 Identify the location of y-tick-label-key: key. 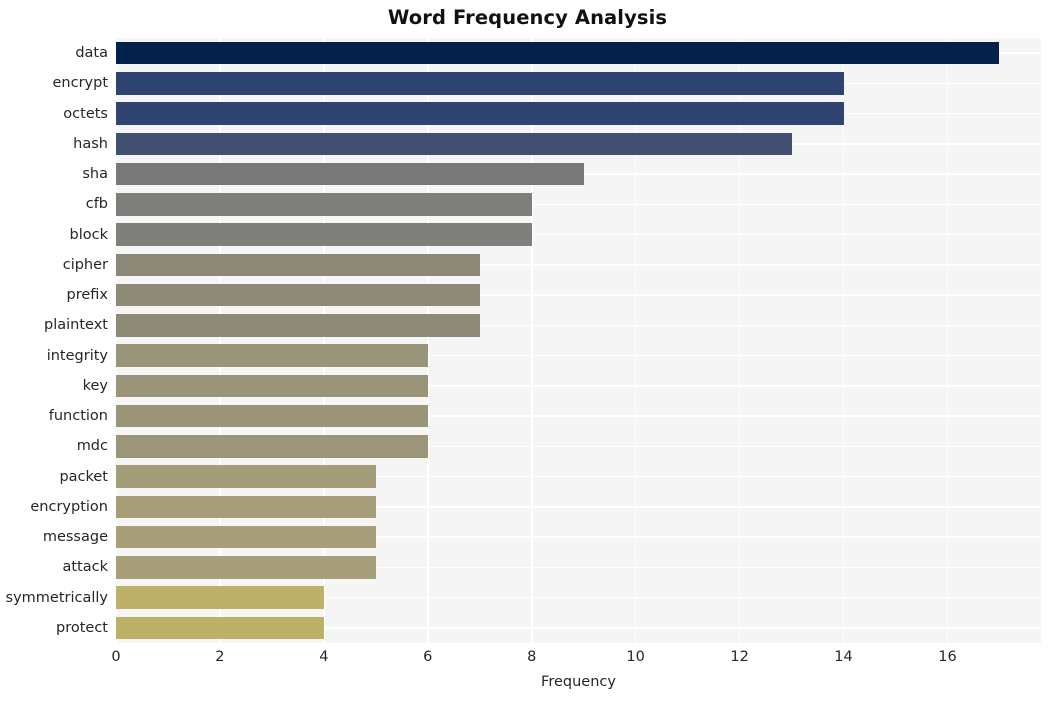
(95, 385).